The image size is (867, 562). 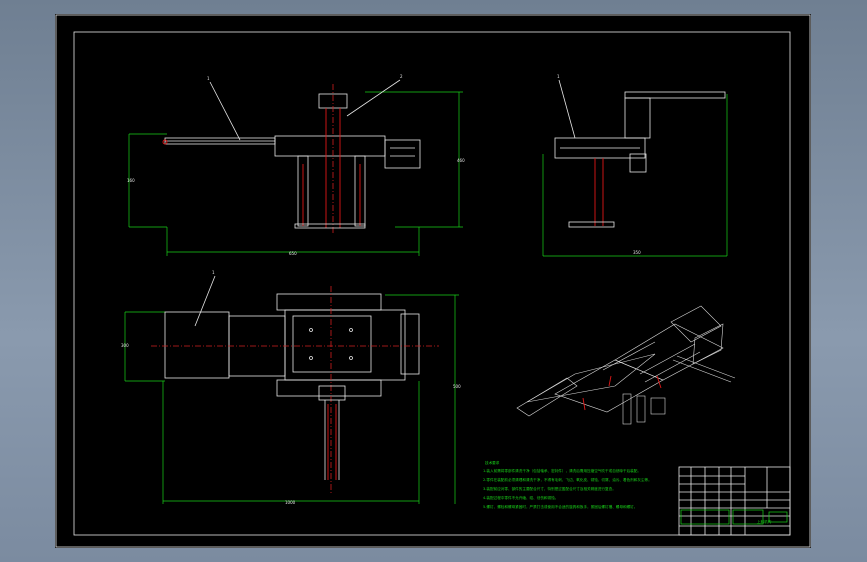 What do you see at coordinates (457, 386) in the screenshot?
I see `svg-text: 500` at bounding box center [457, 386].